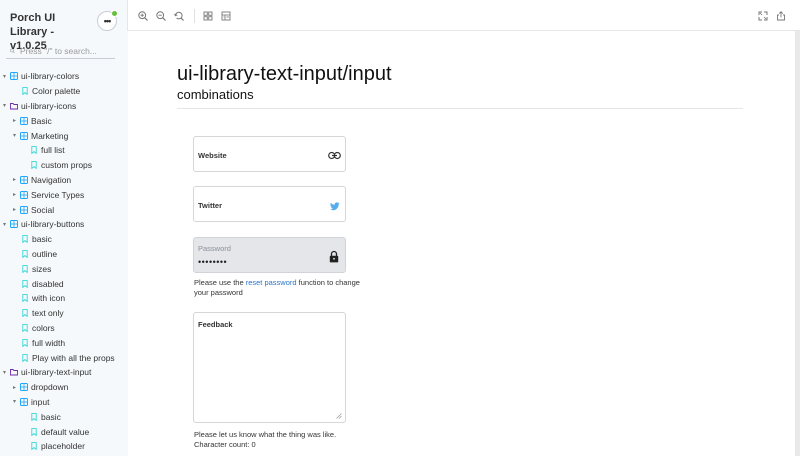 The height and width of the screenshot is (456, 800). What do you see at coordinates (269, 154) in the screenshot?
I see `website-field: Website` at bounding box center [269, 154].